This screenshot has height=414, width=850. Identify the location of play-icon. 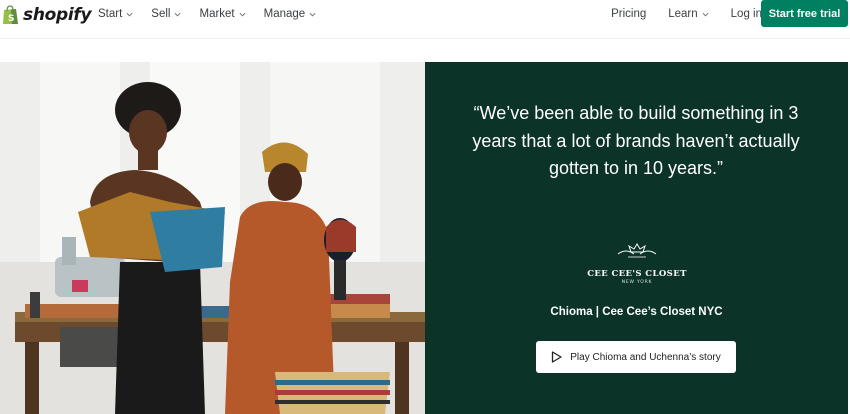
(557, 357).